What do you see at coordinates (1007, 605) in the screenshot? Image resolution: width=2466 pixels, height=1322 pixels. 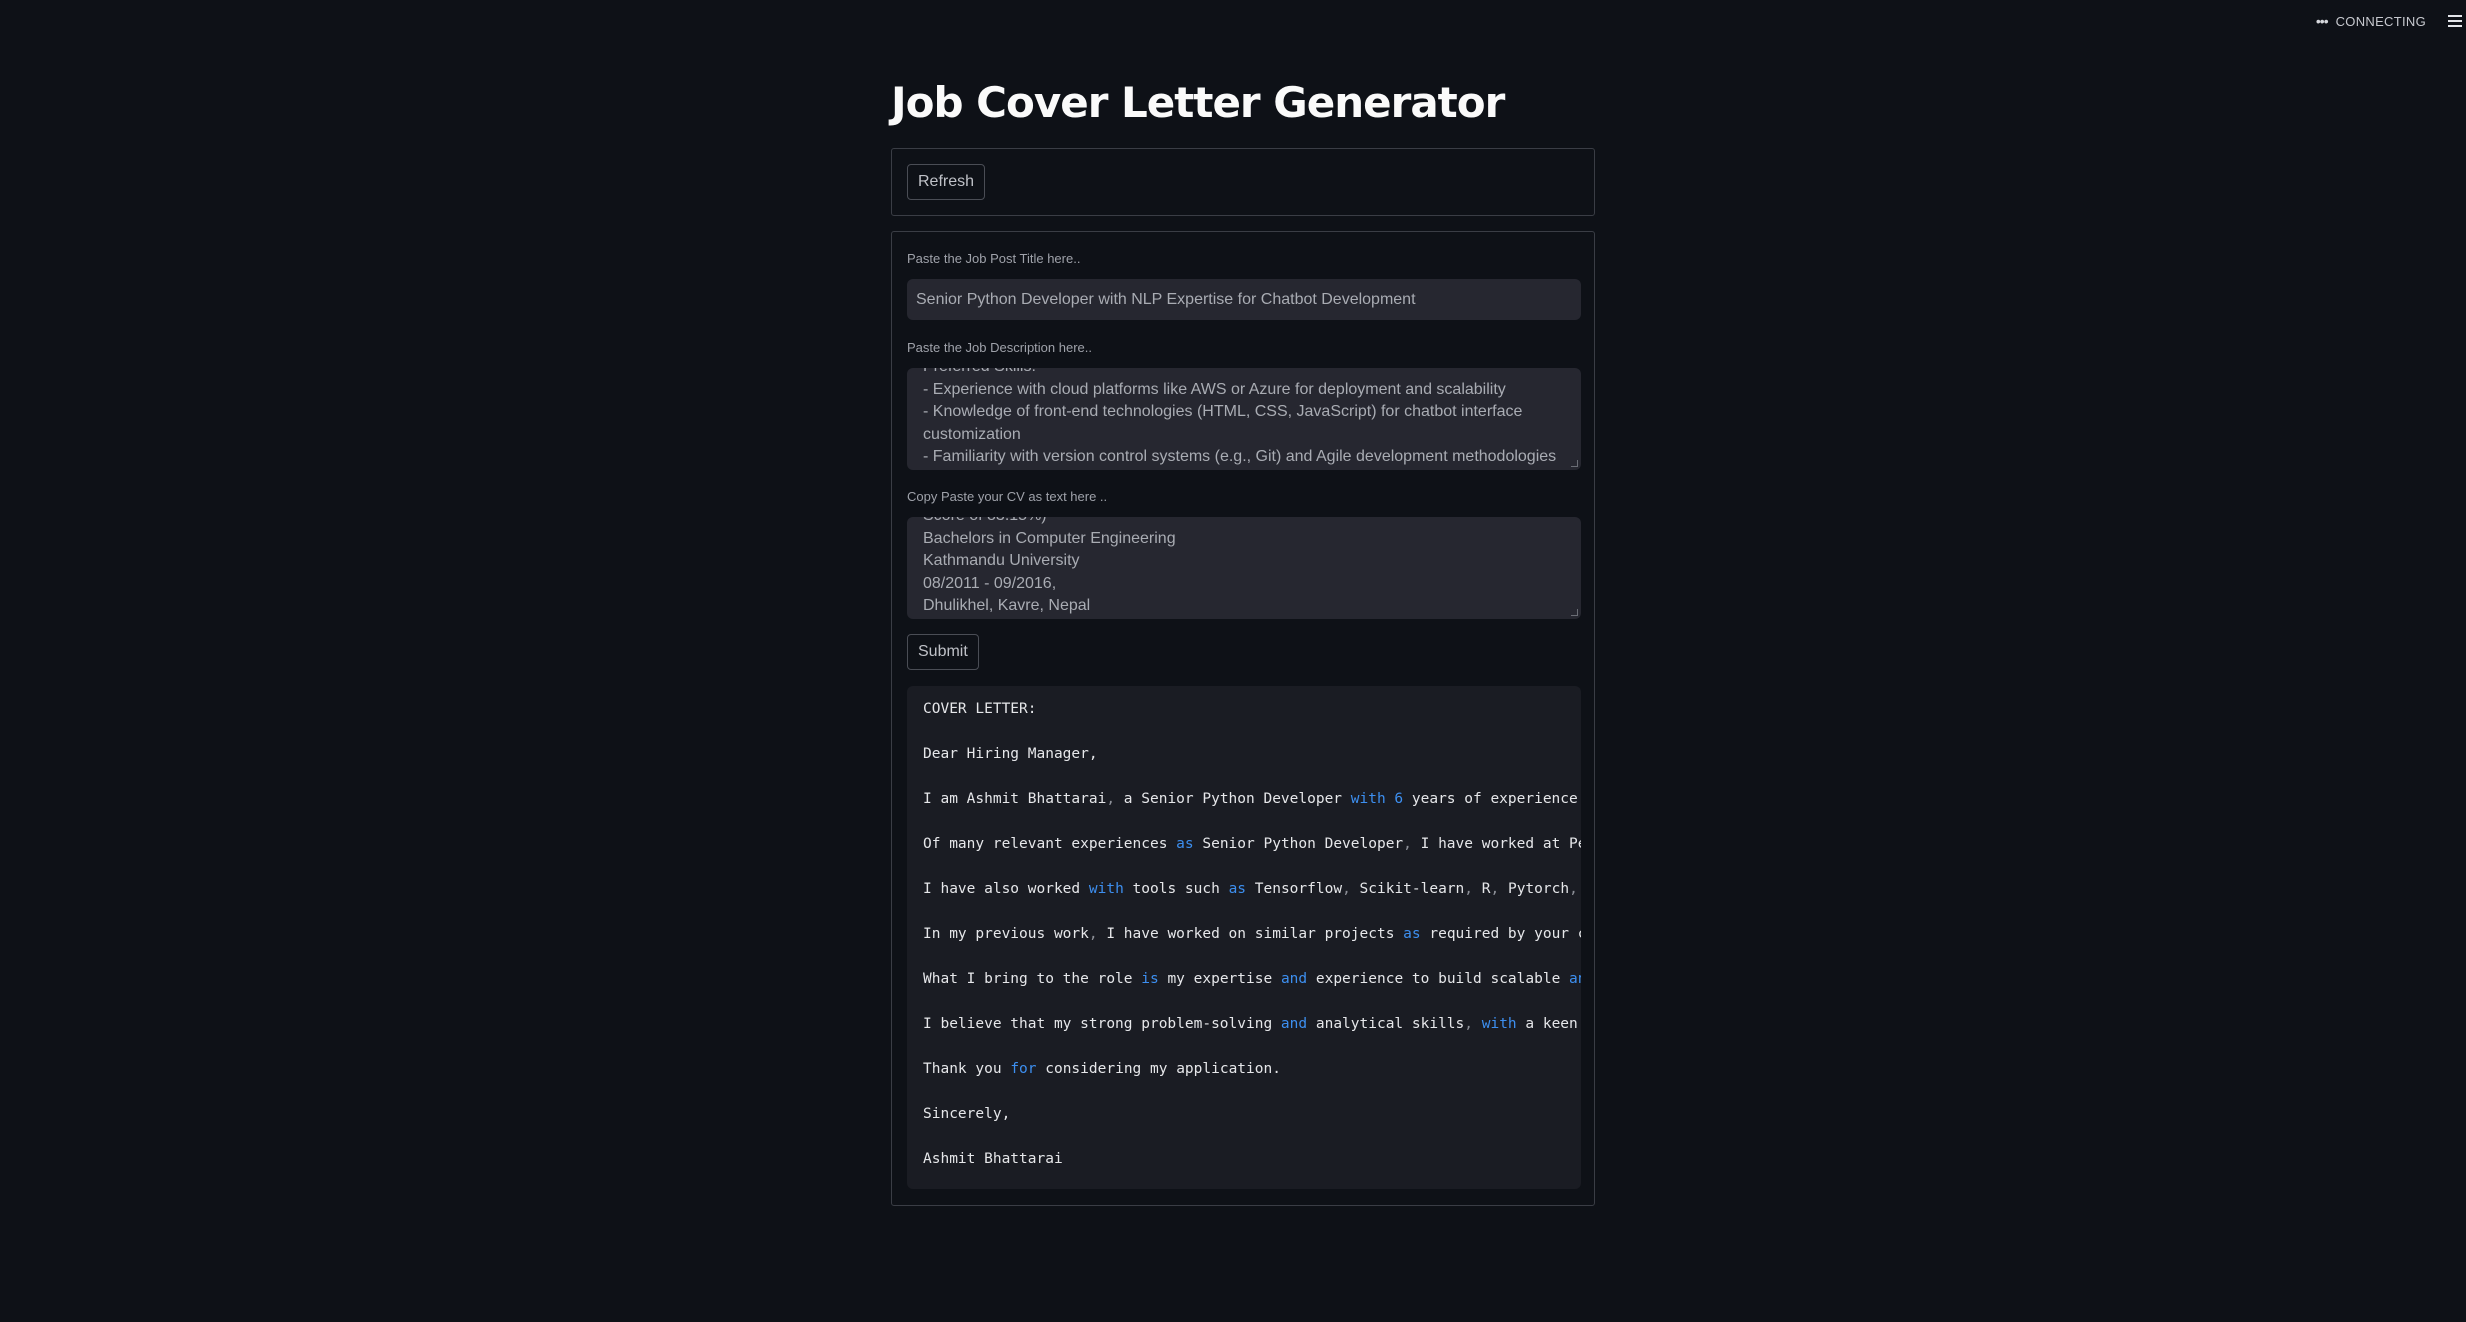 I see `textarea-line: Dhulikhel, Kavre, Nepal` at bounding box center [1007, 605].